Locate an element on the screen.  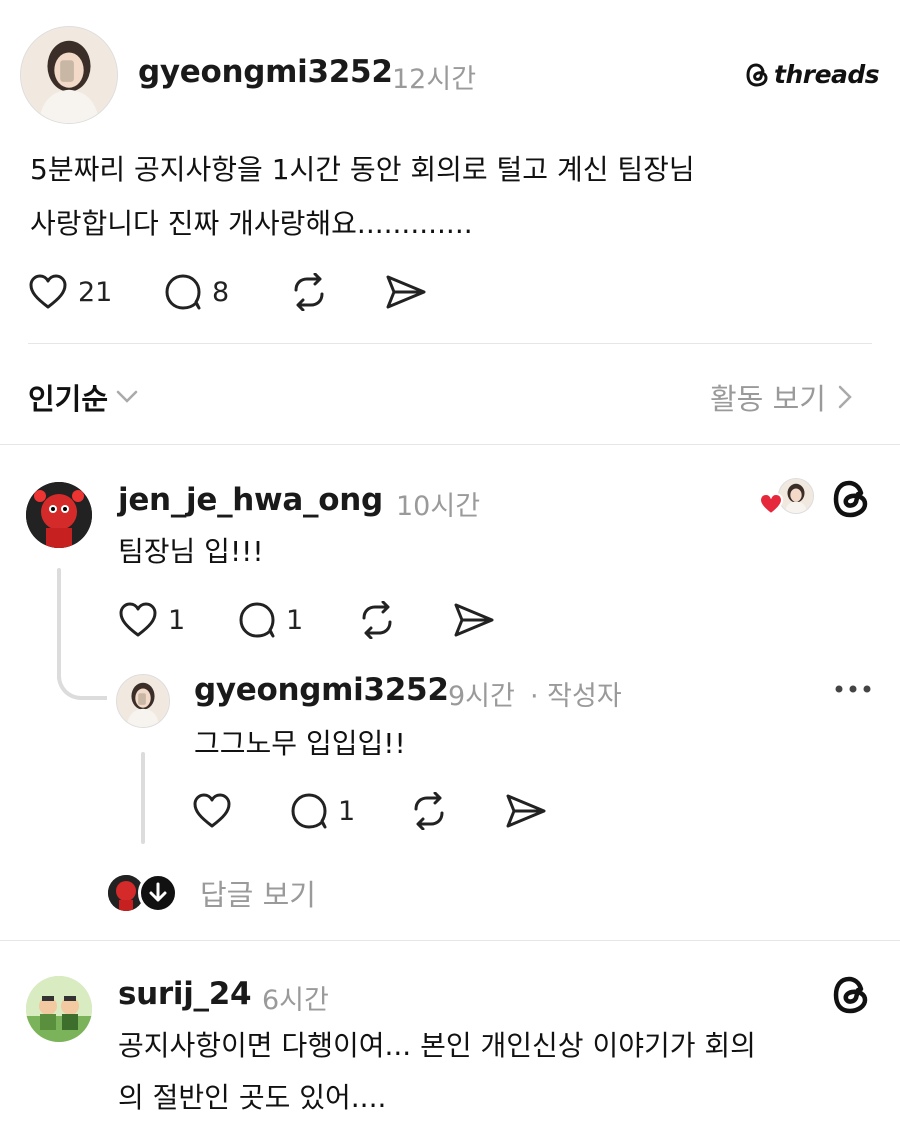
more-options-icon is located at coordinates (853, 689).